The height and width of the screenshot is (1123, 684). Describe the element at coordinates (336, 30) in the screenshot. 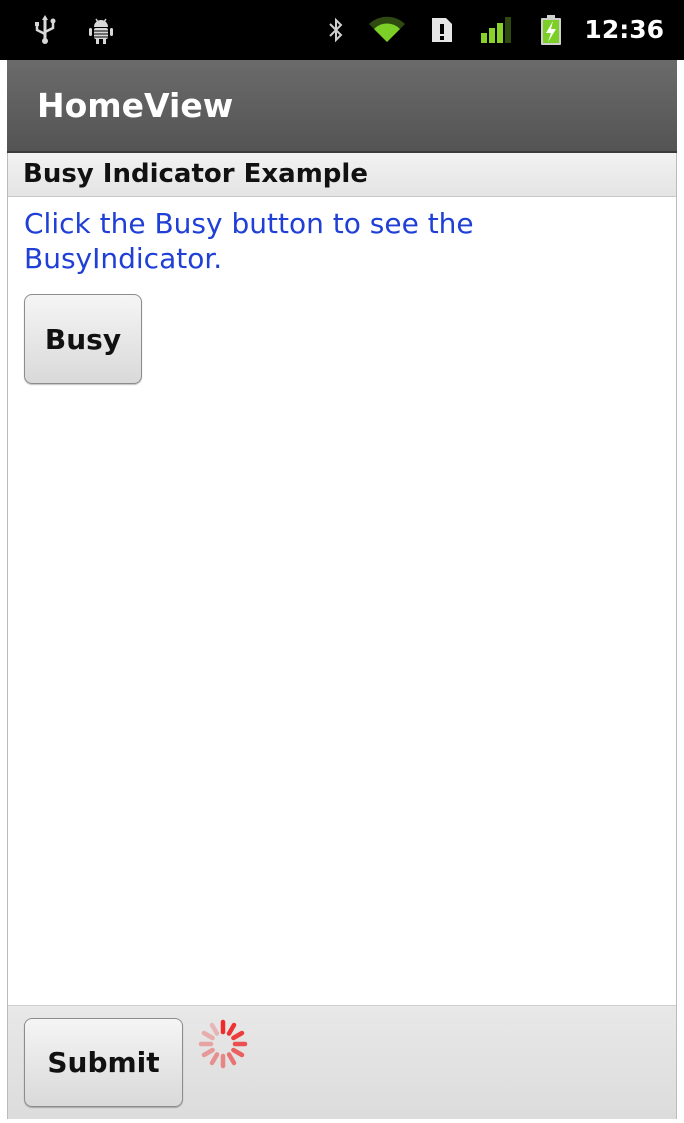

I see `bluetooth-icon` at that location.